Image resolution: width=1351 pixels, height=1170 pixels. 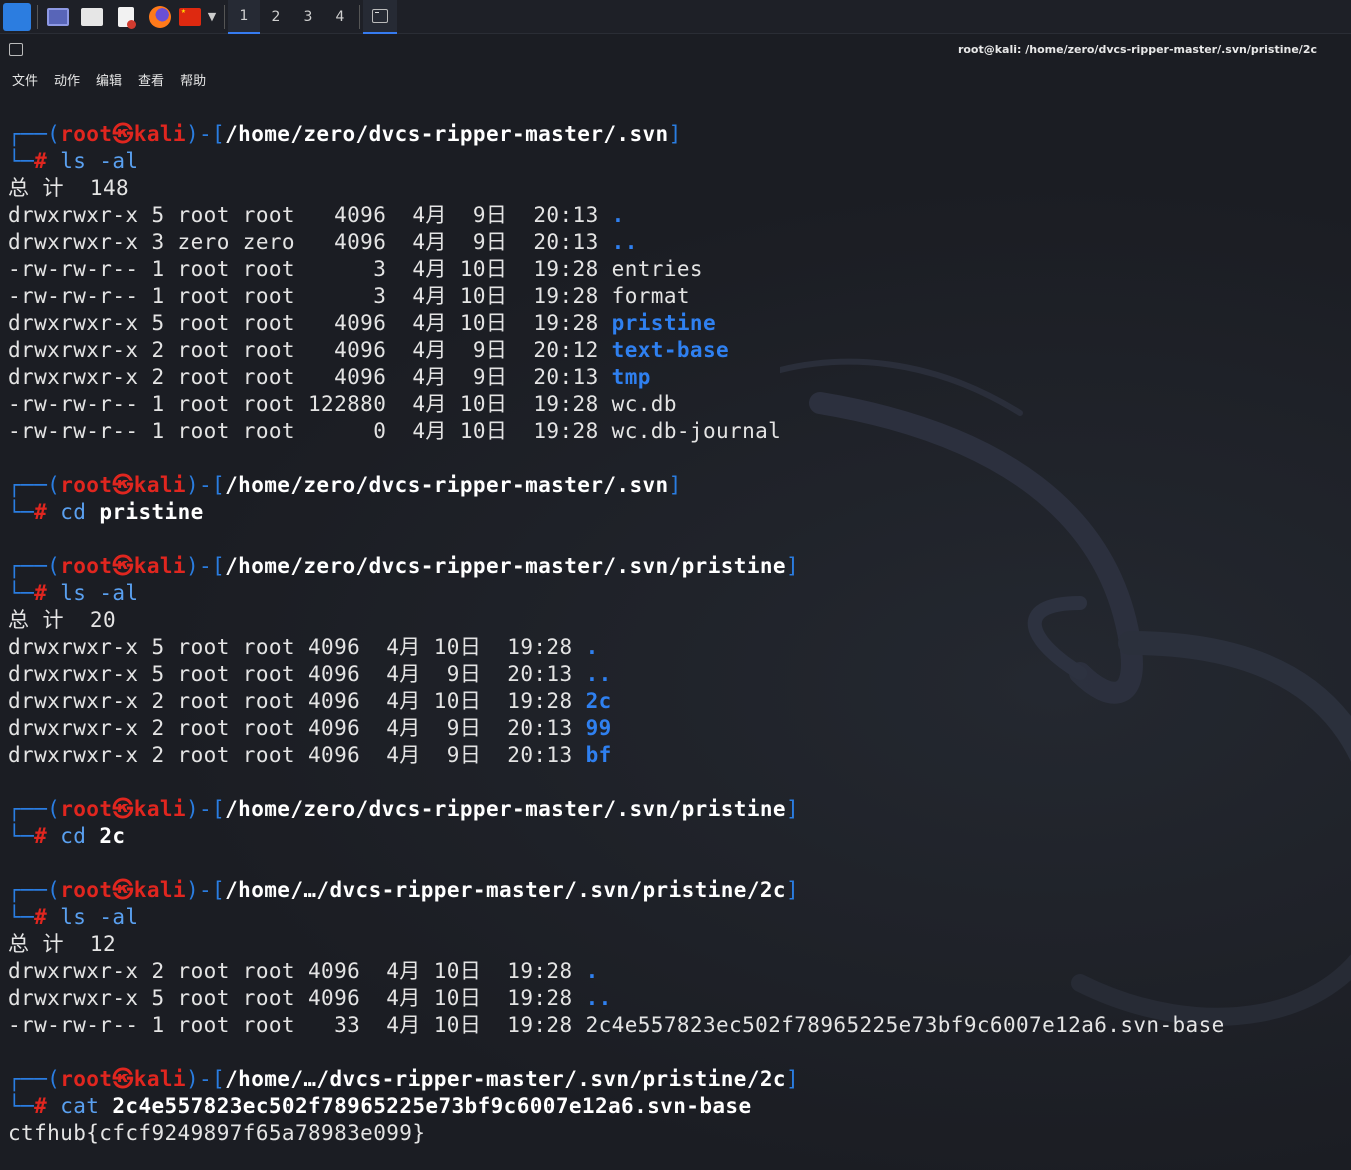 What do you see at coordinates (193, 79) in the screenshot?
I see `menu-item-4: 帮助` at bounding box center [193, 79].